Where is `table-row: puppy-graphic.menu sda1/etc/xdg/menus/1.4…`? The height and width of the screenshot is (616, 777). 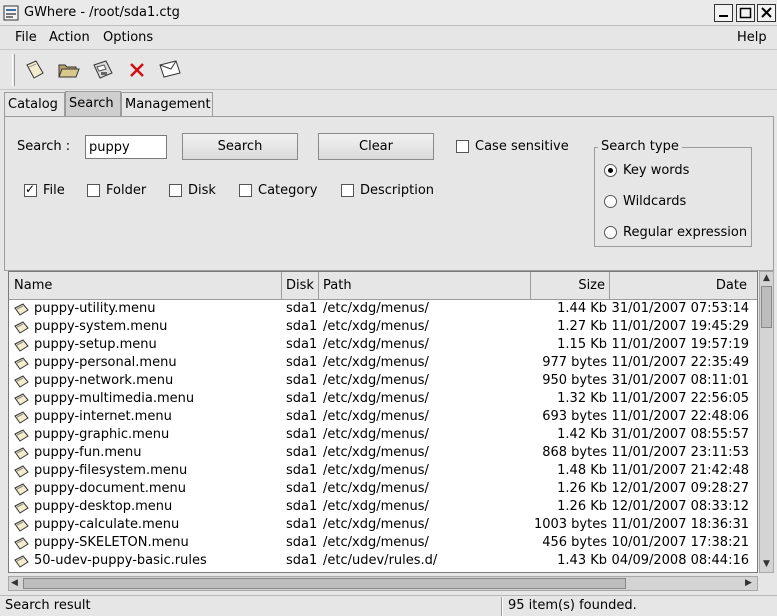
table-row: puppy-graphic.menu sda1/etc/xdg/menus/1.4… is located at coordinates (383, 435).